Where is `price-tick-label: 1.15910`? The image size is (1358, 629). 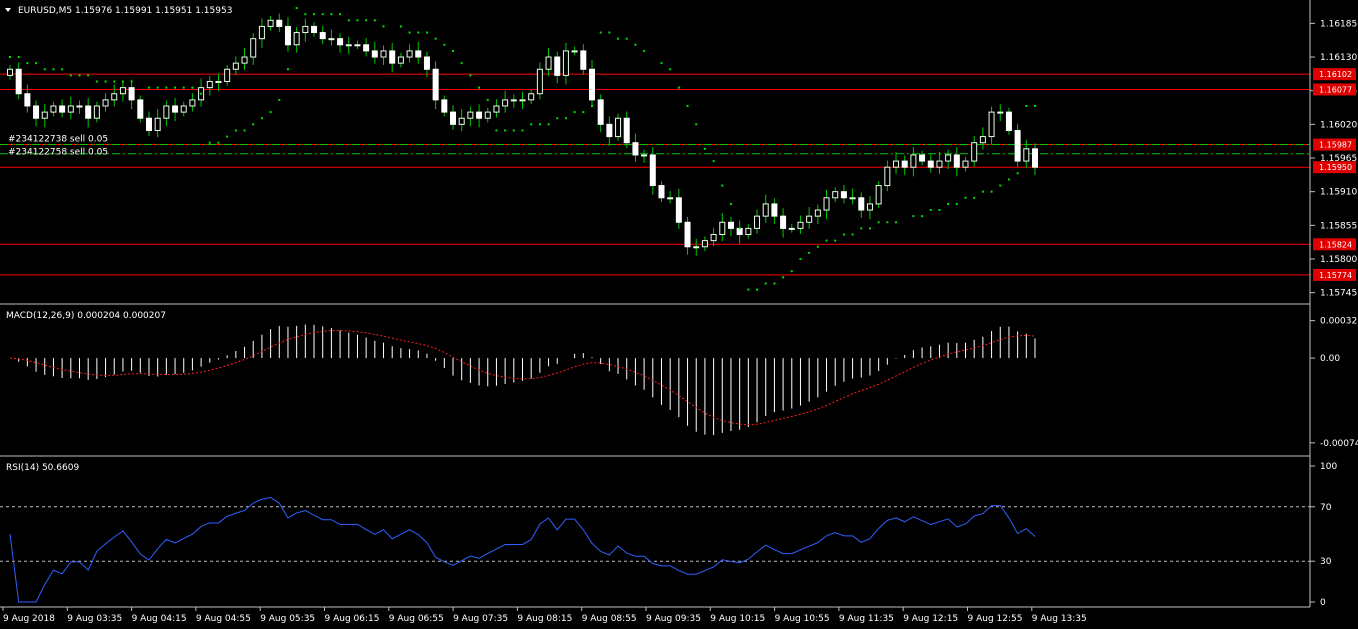
price-tick-label: 1.15910 is located at coordinates (1338, 193).